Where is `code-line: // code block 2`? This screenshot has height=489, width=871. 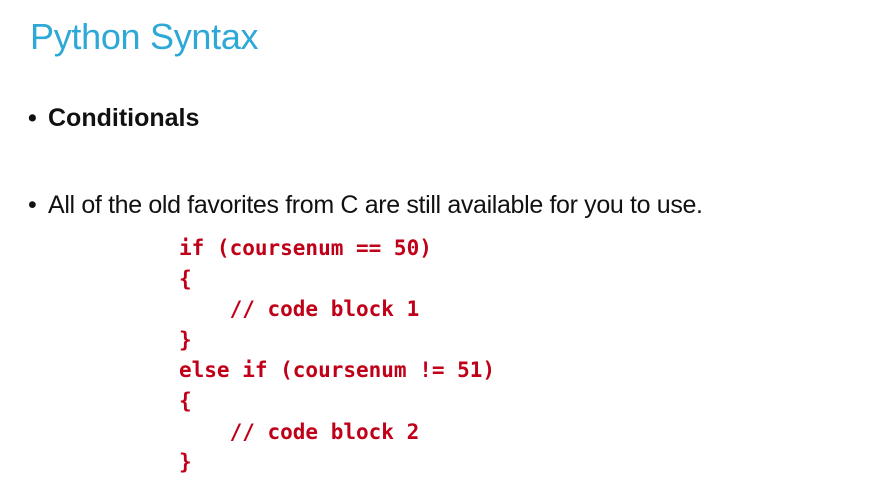
code-line: // code block 2 is located at coordinates (299, 431).